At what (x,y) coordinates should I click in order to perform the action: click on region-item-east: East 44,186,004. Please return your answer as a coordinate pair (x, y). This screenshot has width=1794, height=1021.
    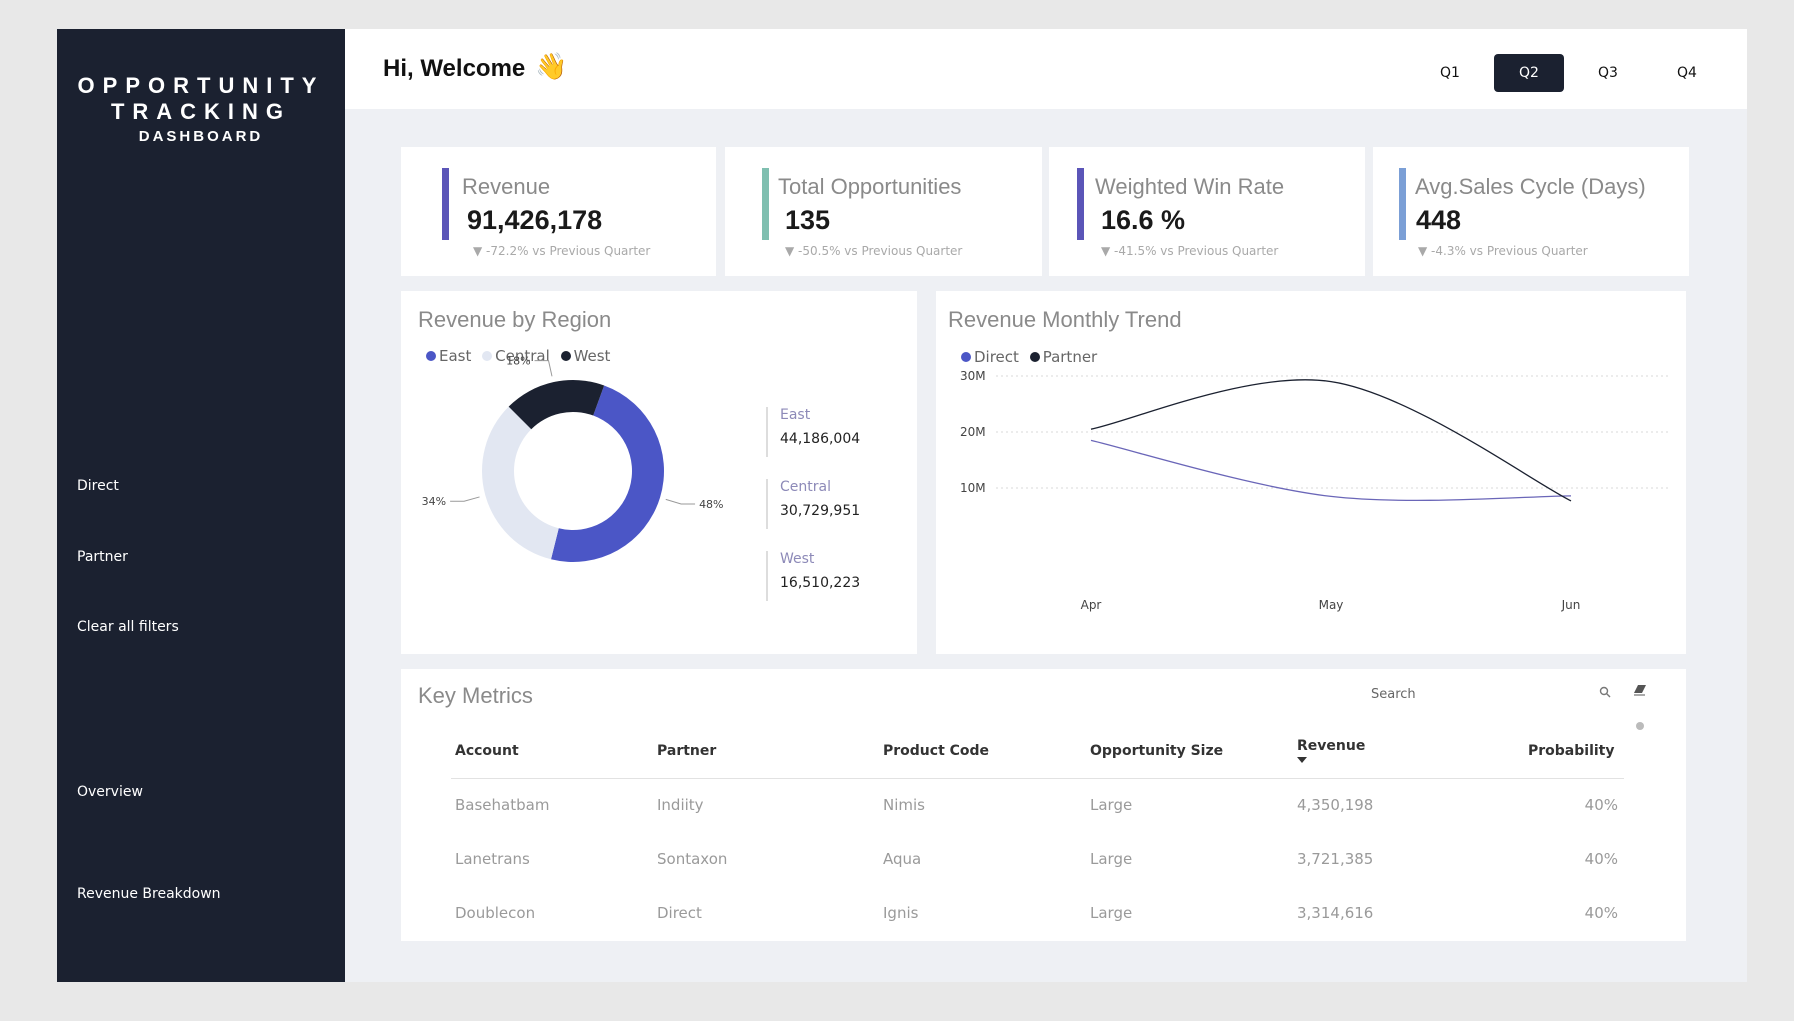
    Looking at the image, I should click on (813, 432).